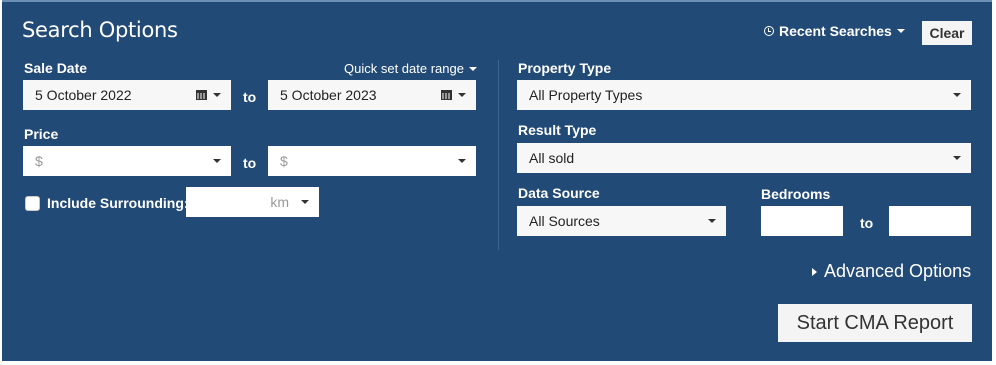 The image size is (996, 365). I want to click on sale-date-to-value: 5 October 2023, so click(328, 95).